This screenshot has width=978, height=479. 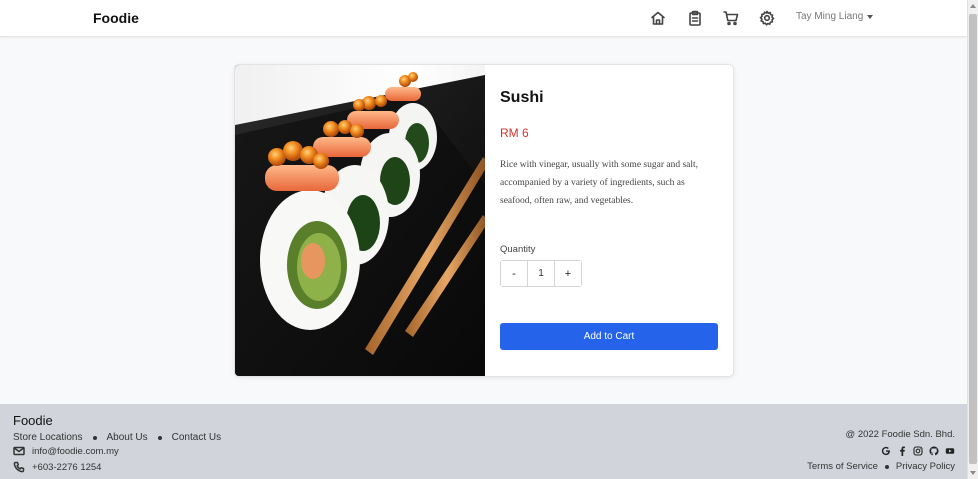 What do you see at coordinates (842, 466) in the screenshot?
I see `terms-of-service-link: Terms of Service` at bounding box center [842, 466].